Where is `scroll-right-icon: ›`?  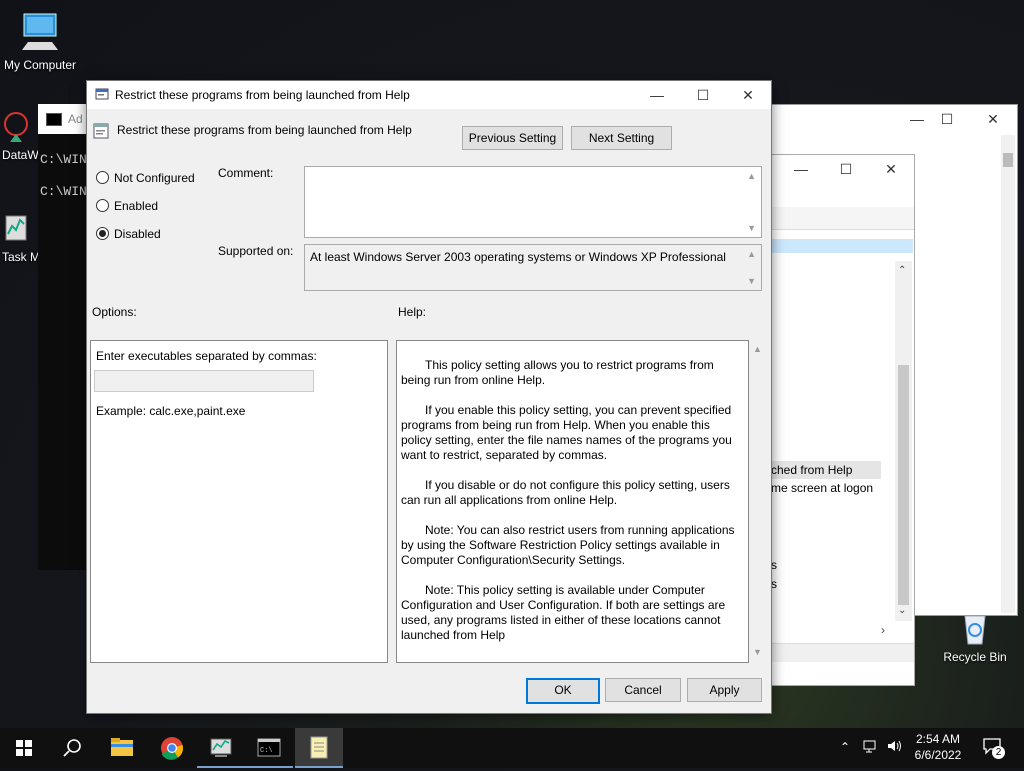
scroll-right-icon: › is located at coordinates (883, 630).